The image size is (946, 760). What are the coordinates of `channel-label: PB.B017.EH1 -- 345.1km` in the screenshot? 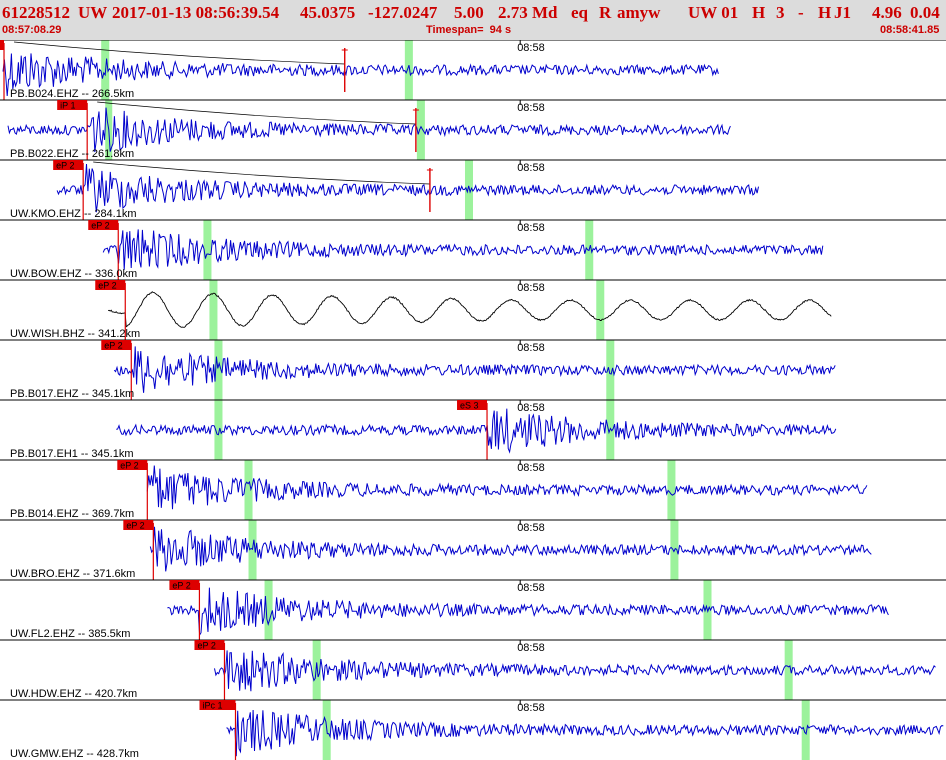 It's located at (72, 454).